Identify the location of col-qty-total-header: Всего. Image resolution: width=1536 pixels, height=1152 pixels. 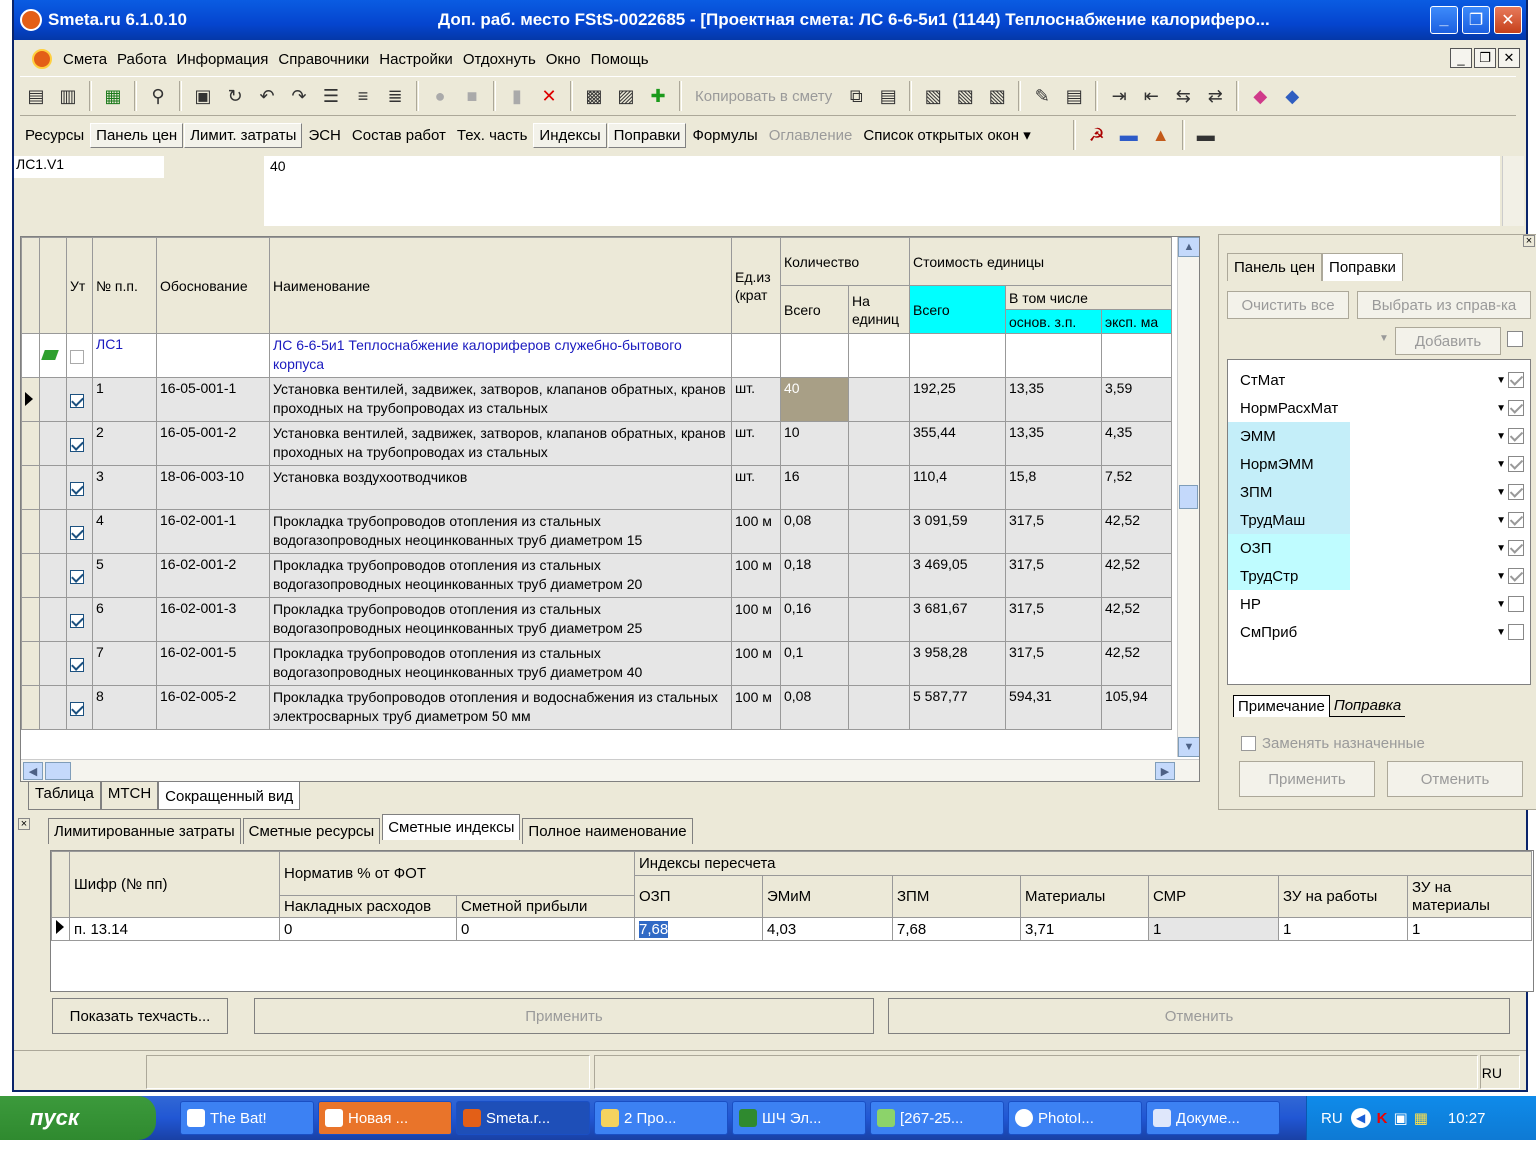
(814, 309).